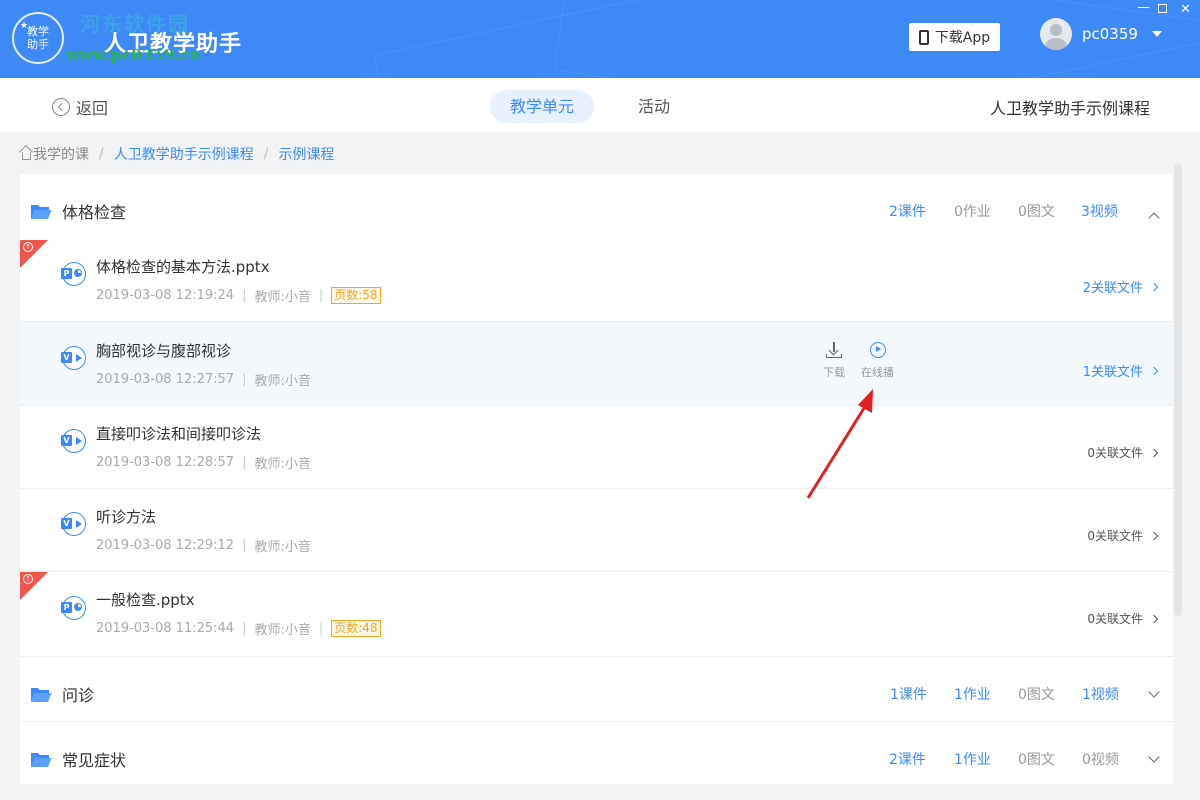  Describe the element at coordinates (61, 107) in the screenshot. I see `back-arrow-icon` at that location.